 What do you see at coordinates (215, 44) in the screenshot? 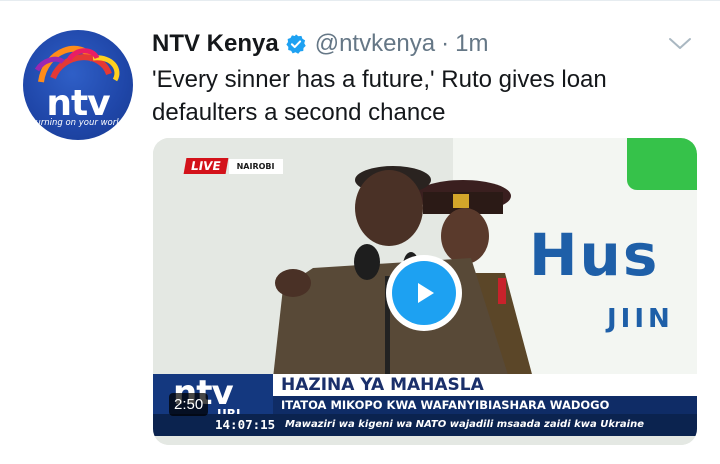
I see `author-name: NTV Kenya` at bounding box center [215, 44].